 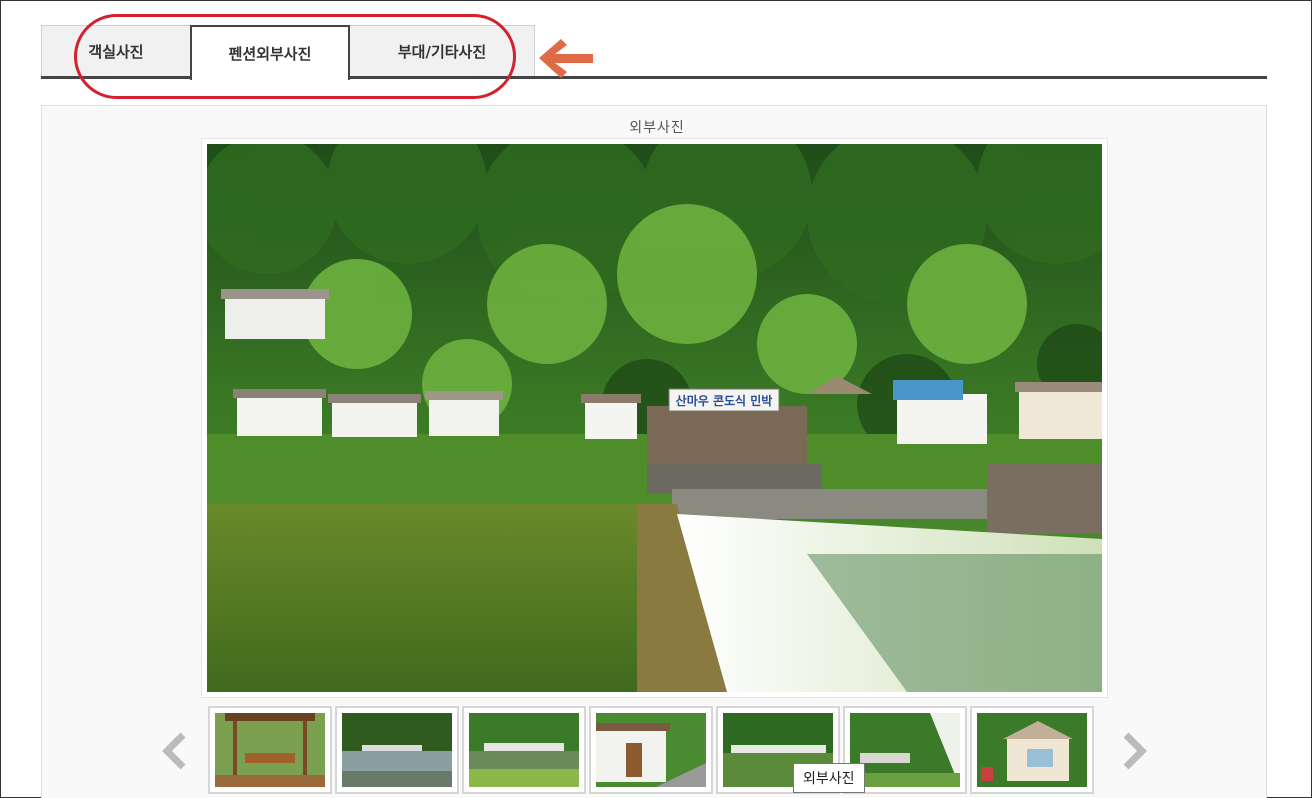 I want to click on thumbnail-tooltip: 외부사진, so click(x=829, y=778).